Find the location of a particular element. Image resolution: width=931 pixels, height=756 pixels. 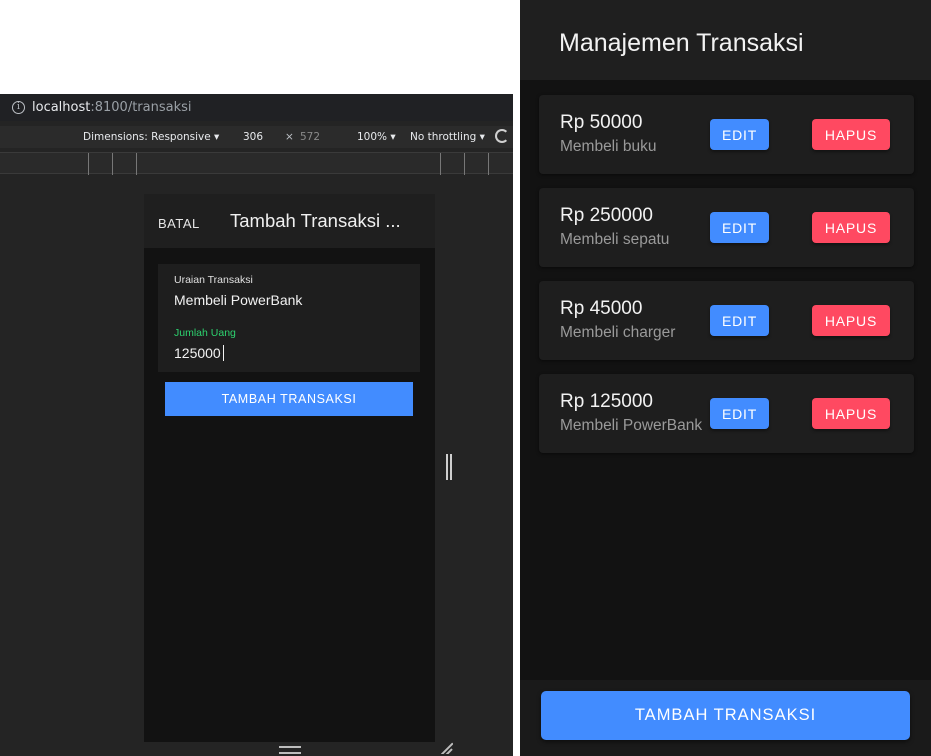

rotate-icon is located at coordinates (502, 136).